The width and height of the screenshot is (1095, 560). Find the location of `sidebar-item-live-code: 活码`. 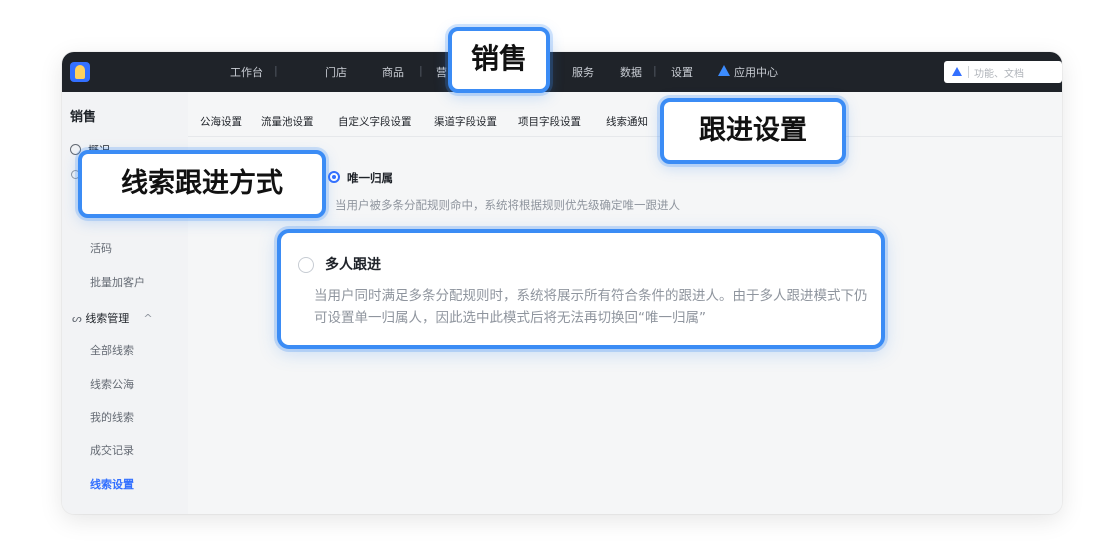

sidebar-item-live-code: 活码 is located at coordinates (101, 248).